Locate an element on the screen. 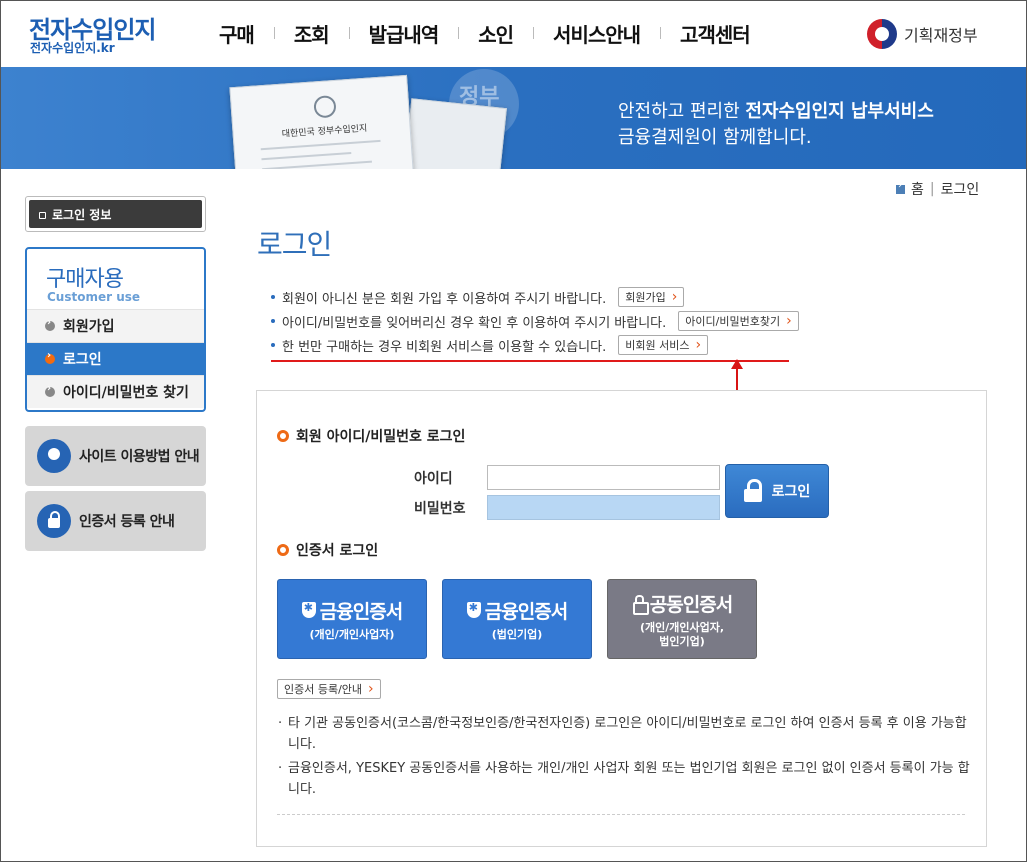 The width and height of the screenshot is (1027, 862). stamp-document-image is located at coordinates (455, 133).